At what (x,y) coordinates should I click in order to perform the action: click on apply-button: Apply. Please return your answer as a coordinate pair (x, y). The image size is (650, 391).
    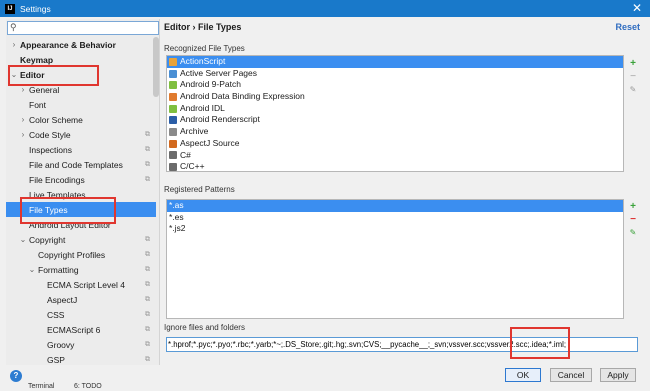
    Looking at the image, I should click on (618, 375).